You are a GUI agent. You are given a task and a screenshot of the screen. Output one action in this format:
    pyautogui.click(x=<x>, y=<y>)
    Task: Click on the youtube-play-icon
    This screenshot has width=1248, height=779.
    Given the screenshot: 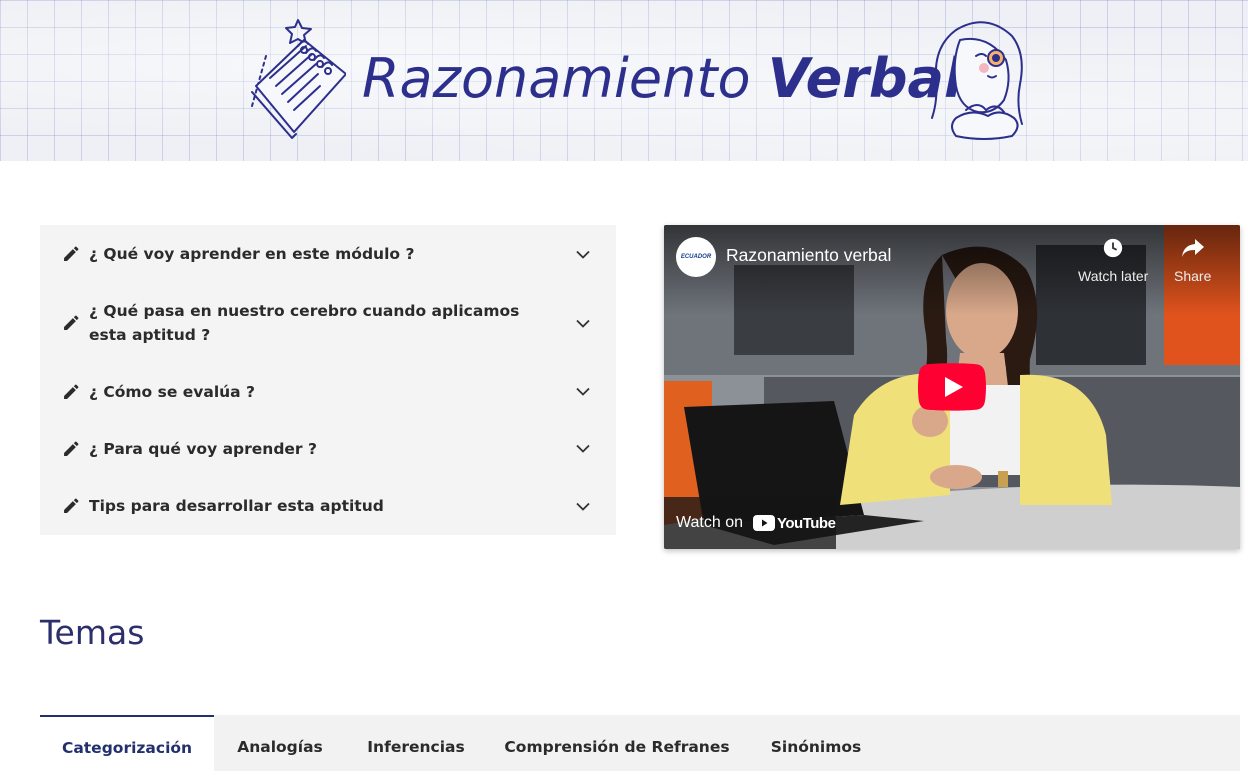 What is the action you would take?
    pyautogui.click(x=764, y=523)
    